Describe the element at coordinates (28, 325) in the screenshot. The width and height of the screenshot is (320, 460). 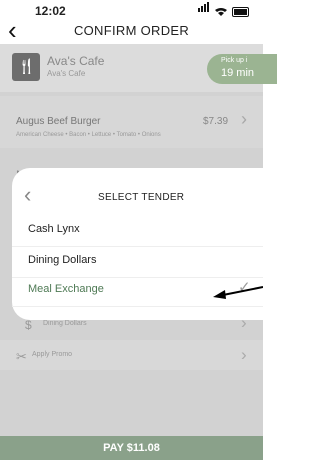
I see `dollar-icon: $` at that location.